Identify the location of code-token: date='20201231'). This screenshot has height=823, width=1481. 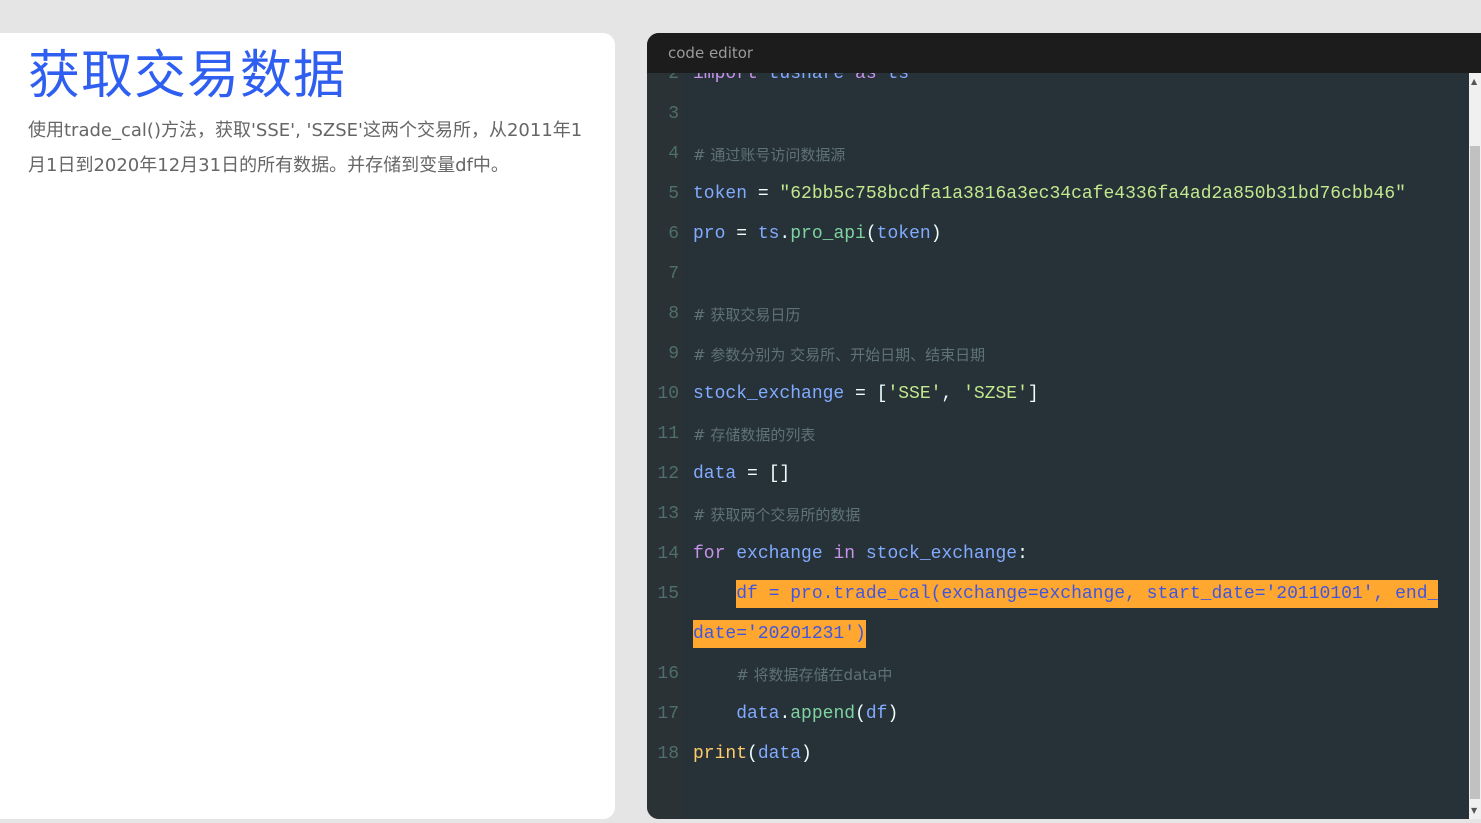
(779, 634).